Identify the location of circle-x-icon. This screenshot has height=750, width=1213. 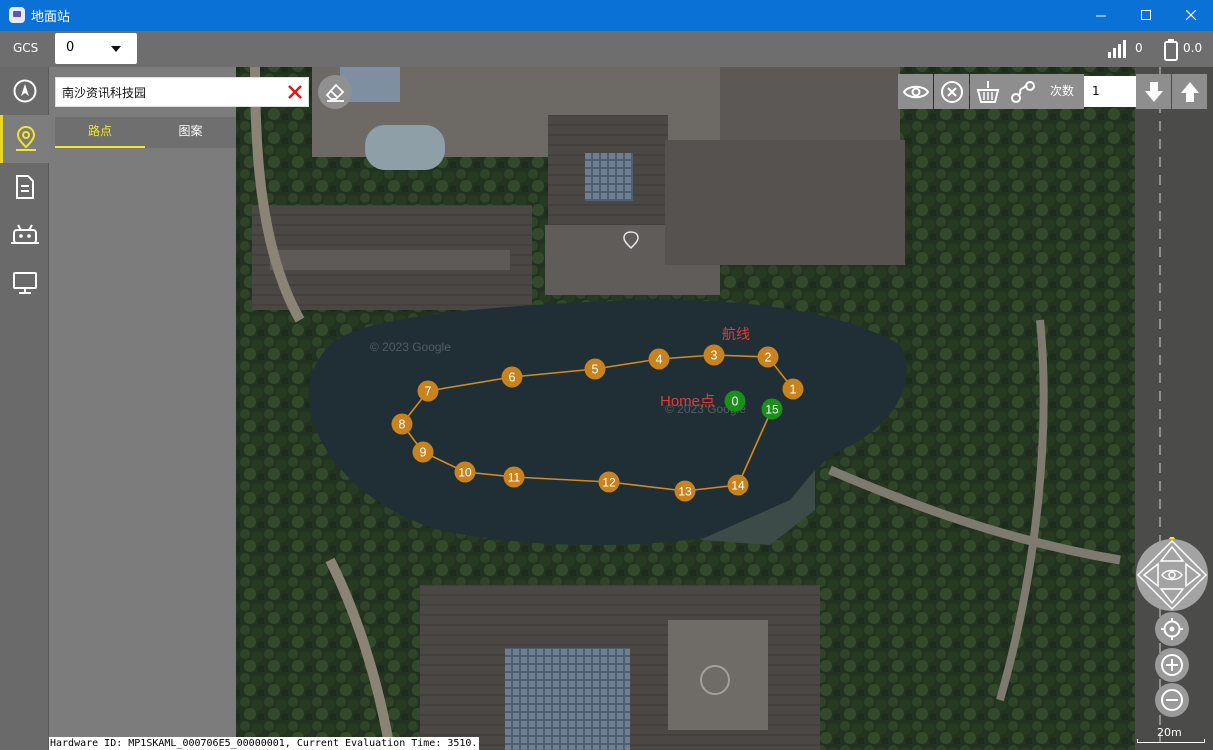
(951, 91).